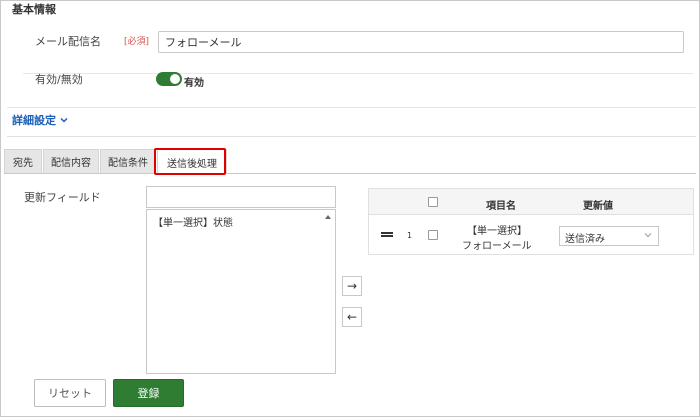 The height and width of the screenshot is (417, 700). What do you see at coordinates (433, 202) in the screenshot?
I see `select-all-checkbox` at bounding box center [433, 202].